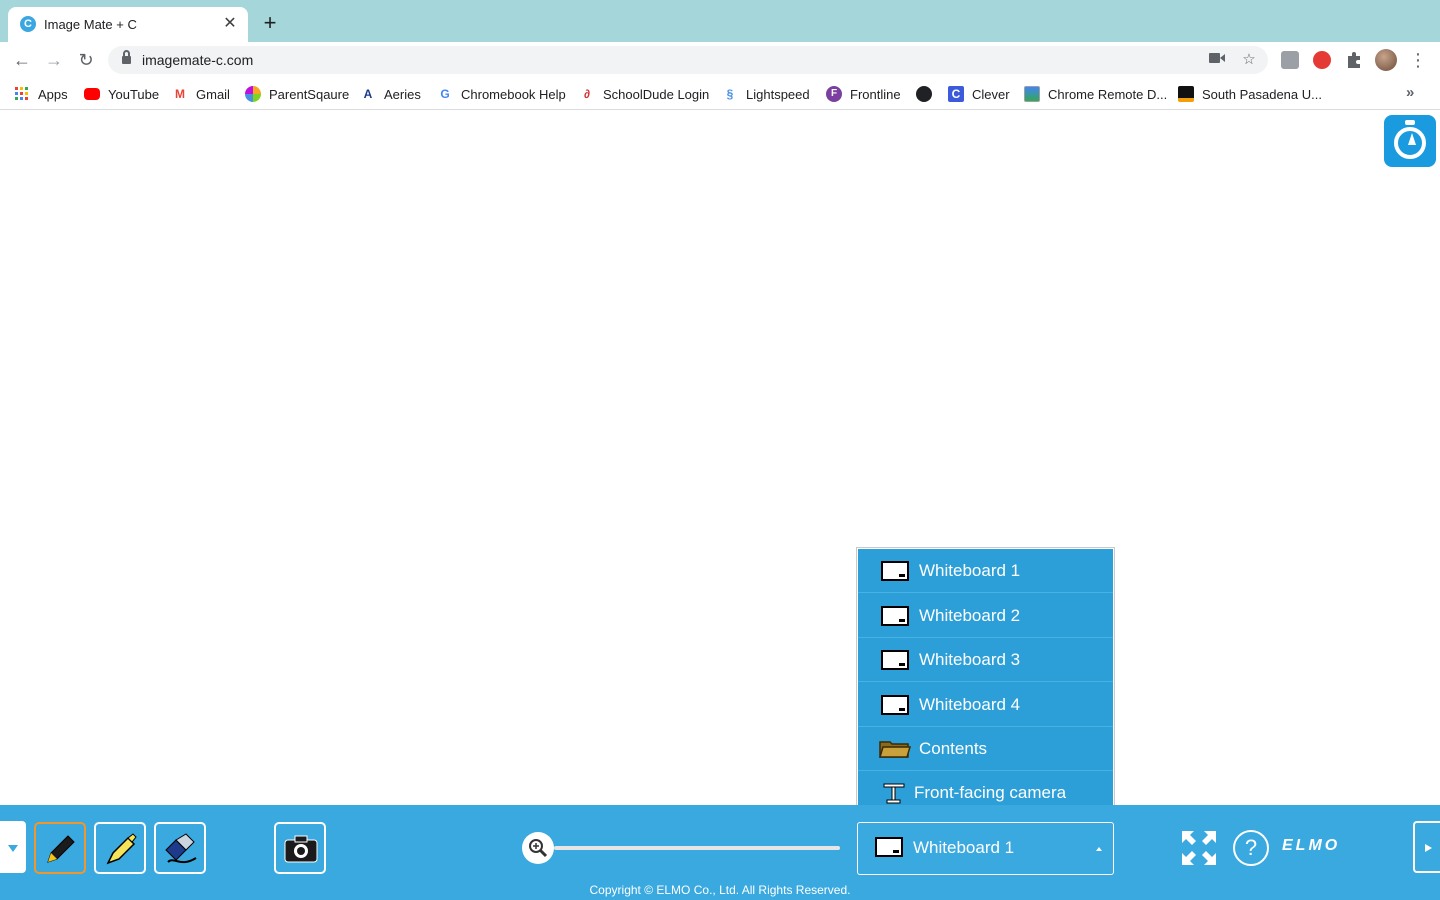 Image resolution: width=1440 pixels, height=900 pixels. What do you see at coordinates (656, 94) in the screenshot?
I see `bookmark-label: SchoolDude Login` at bounding box center [656, 94].